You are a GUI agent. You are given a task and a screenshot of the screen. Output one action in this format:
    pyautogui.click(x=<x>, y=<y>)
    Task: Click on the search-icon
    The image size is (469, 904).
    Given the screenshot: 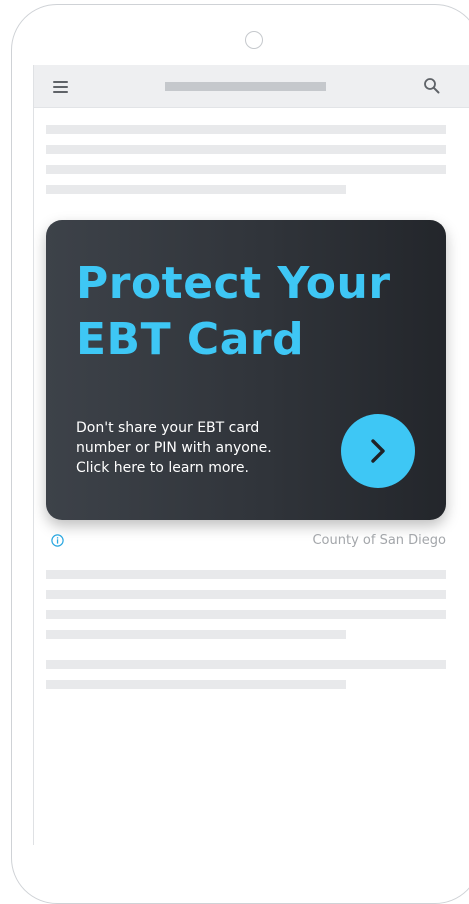 What is the action you would take?
    pyautogui.click(x=432, y=86)
    